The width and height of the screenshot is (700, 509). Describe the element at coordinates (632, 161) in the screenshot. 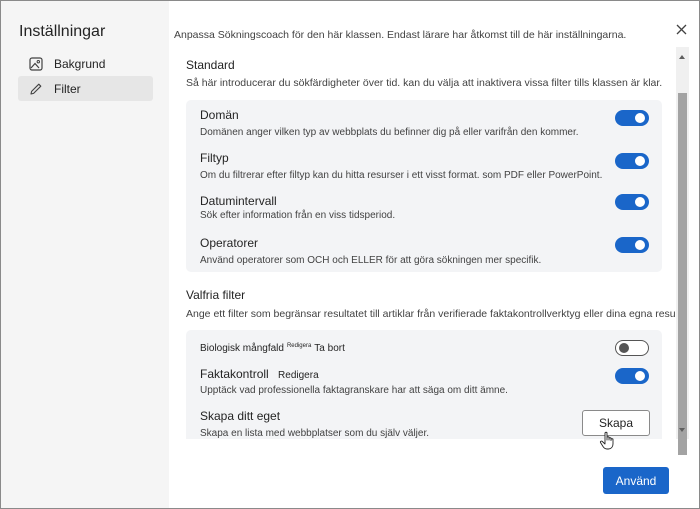

I see `filetype-toggle` at that location.